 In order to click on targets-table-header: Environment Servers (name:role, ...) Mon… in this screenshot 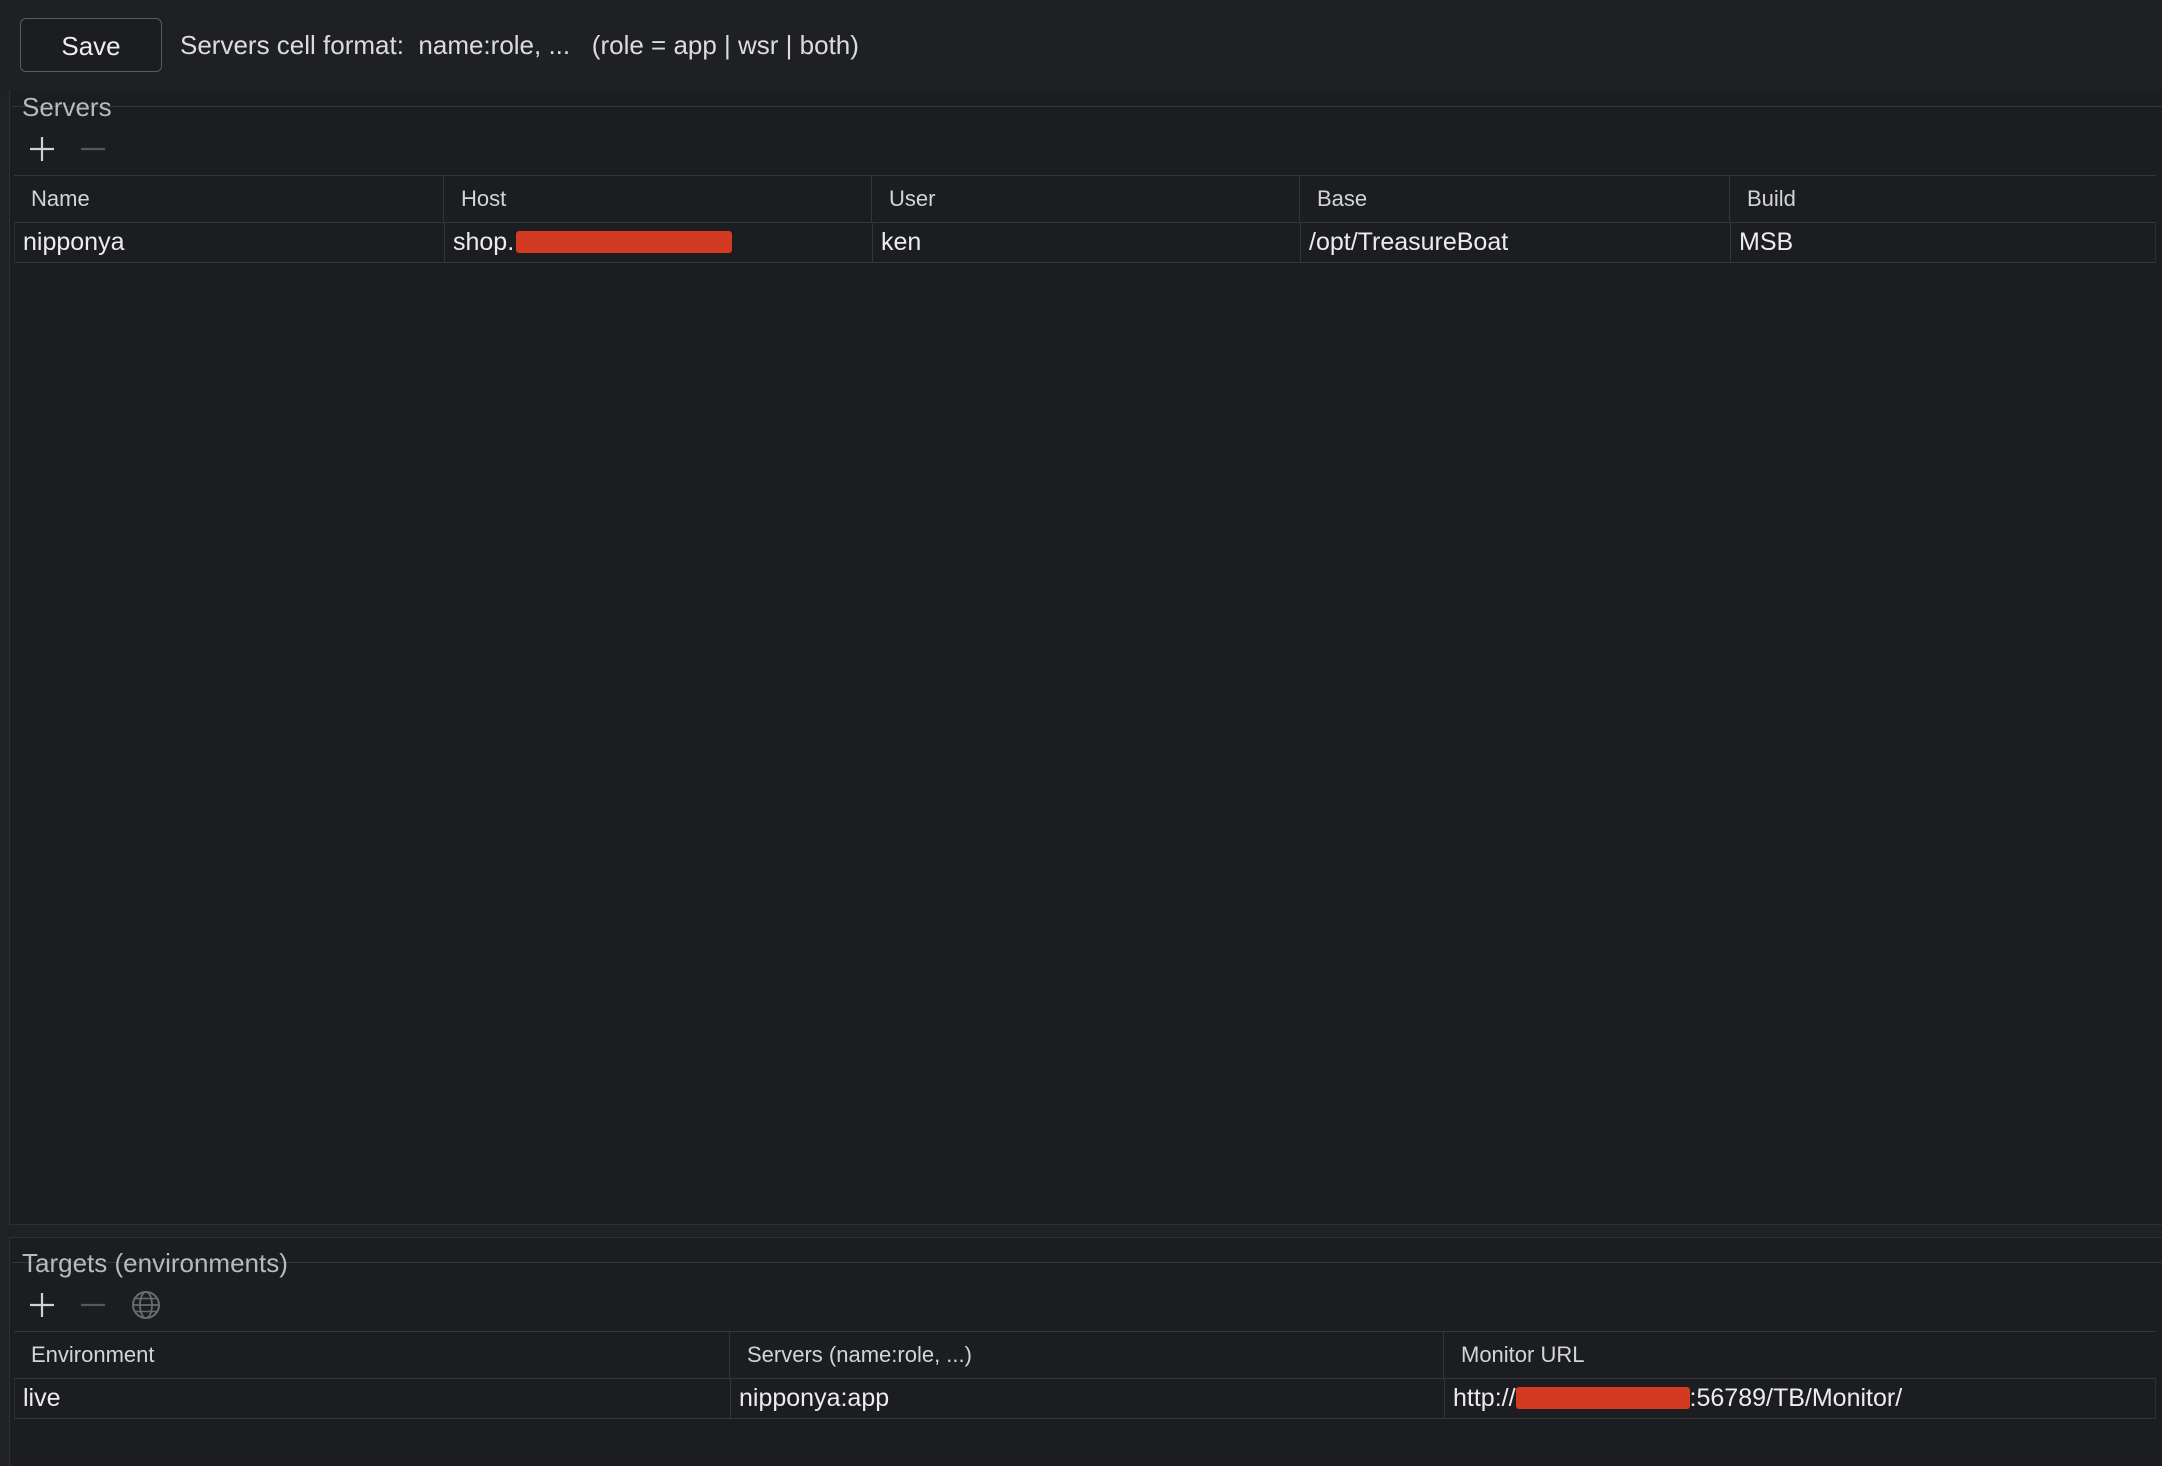, I will do `click(1085, 1355)`.